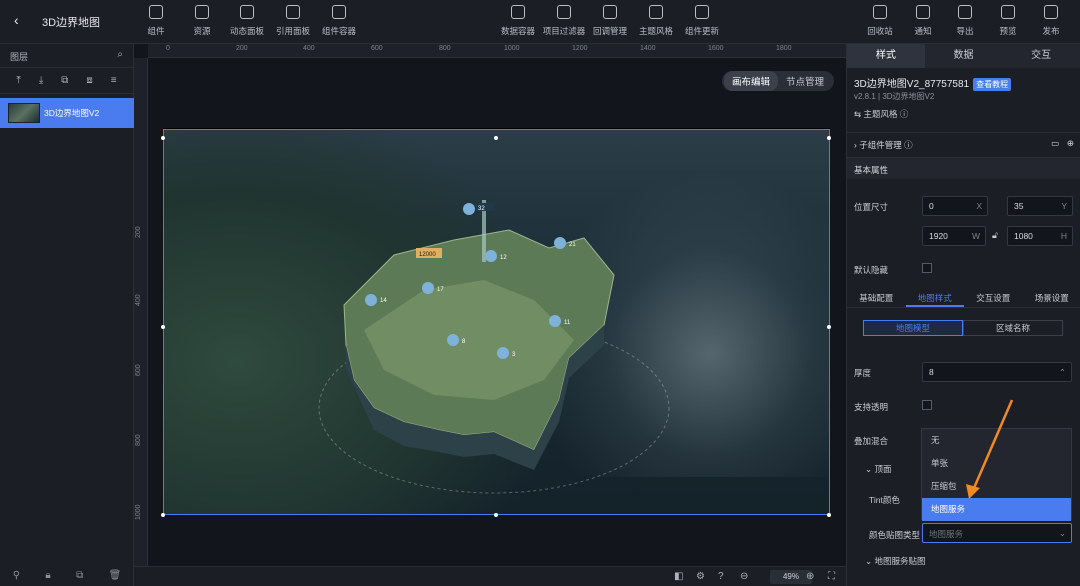 The width and height of the screenshot is (1080, 586). Describe the element at coordinates (963, 168) in the screenshot. I see `basic-props-header: 基本属性` at that location.